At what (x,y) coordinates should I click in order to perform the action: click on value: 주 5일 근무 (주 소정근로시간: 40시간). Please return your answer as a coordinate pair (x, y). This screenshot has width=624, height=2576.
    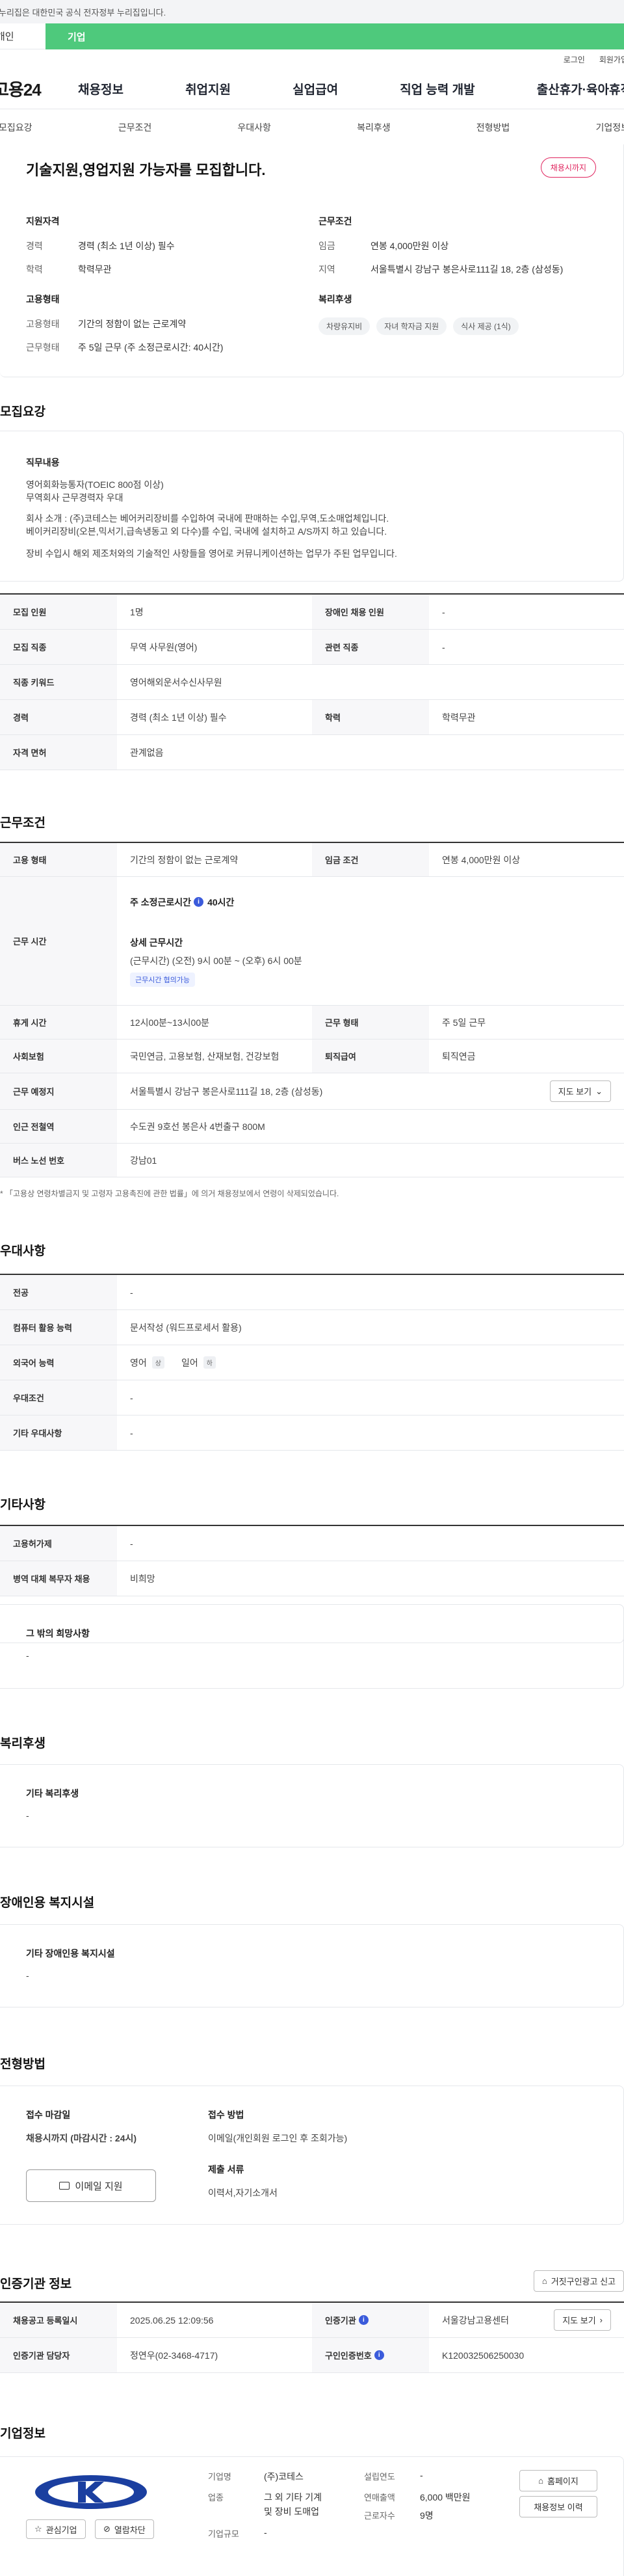
    Looking at the image, I should click on (151, 347).